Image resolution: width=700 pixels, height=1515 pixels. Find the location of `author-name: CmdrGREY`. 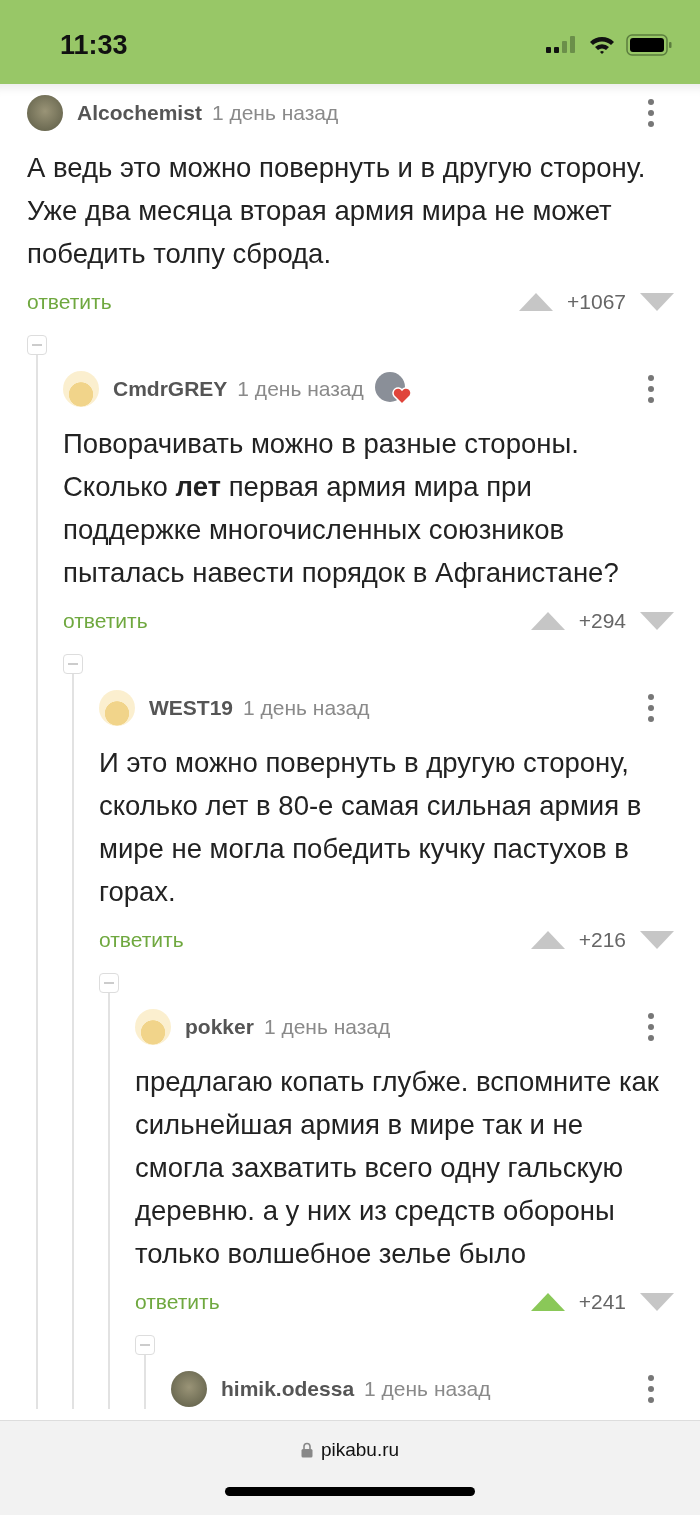

author-name: CmdrGREY is located at coordinates (170, 389).